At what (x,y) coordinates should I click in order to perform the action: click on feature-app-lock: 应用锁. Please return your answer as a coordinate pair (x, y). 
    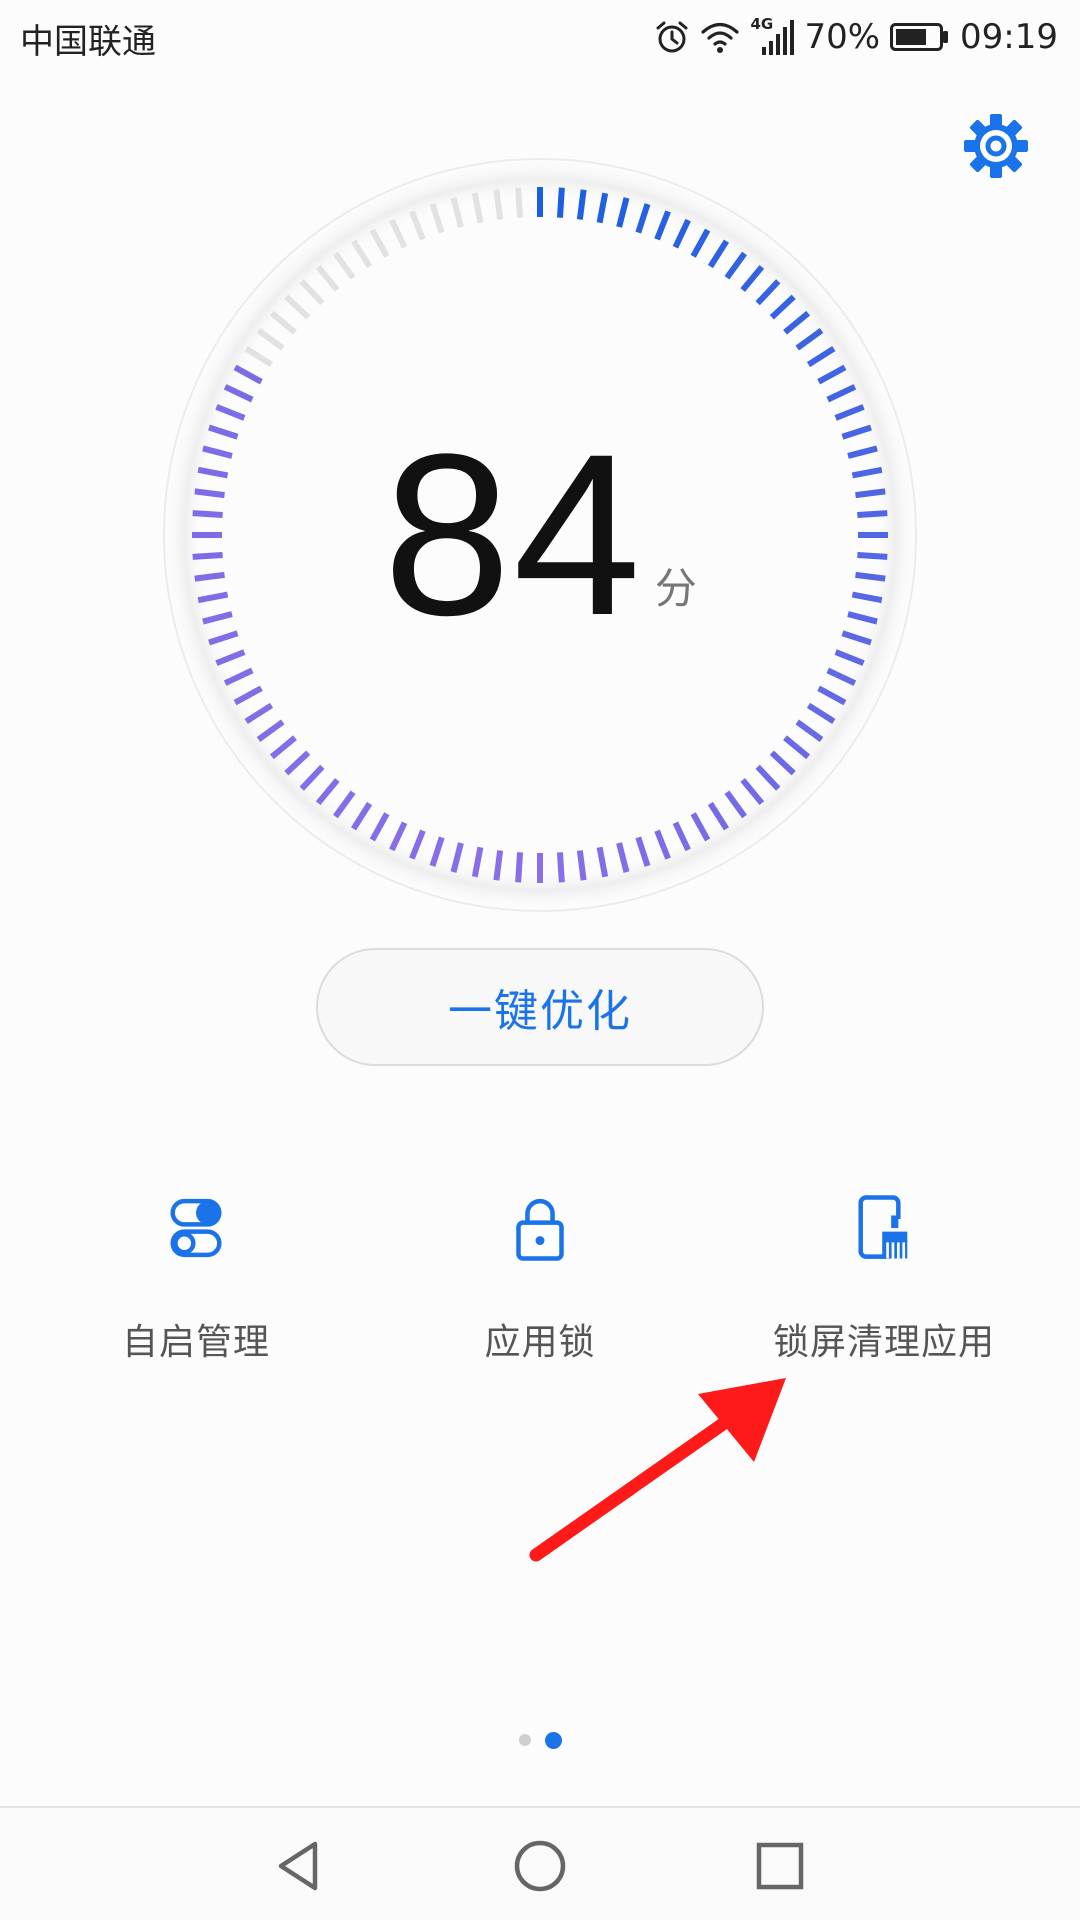
    Looking at the image, I should click on (540, 1275).